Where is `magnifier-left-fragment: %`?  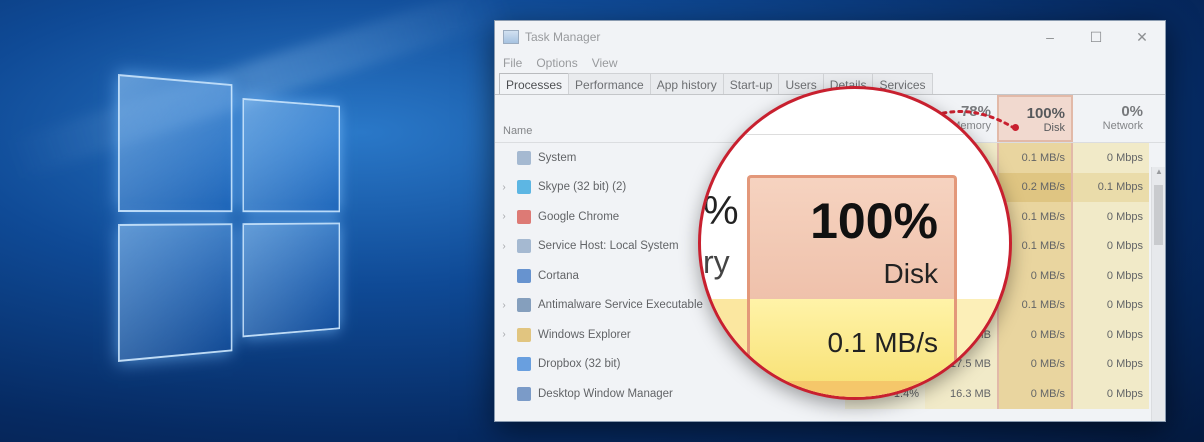
magnifier-left-fragment: % is located at coordinates (721, 211).